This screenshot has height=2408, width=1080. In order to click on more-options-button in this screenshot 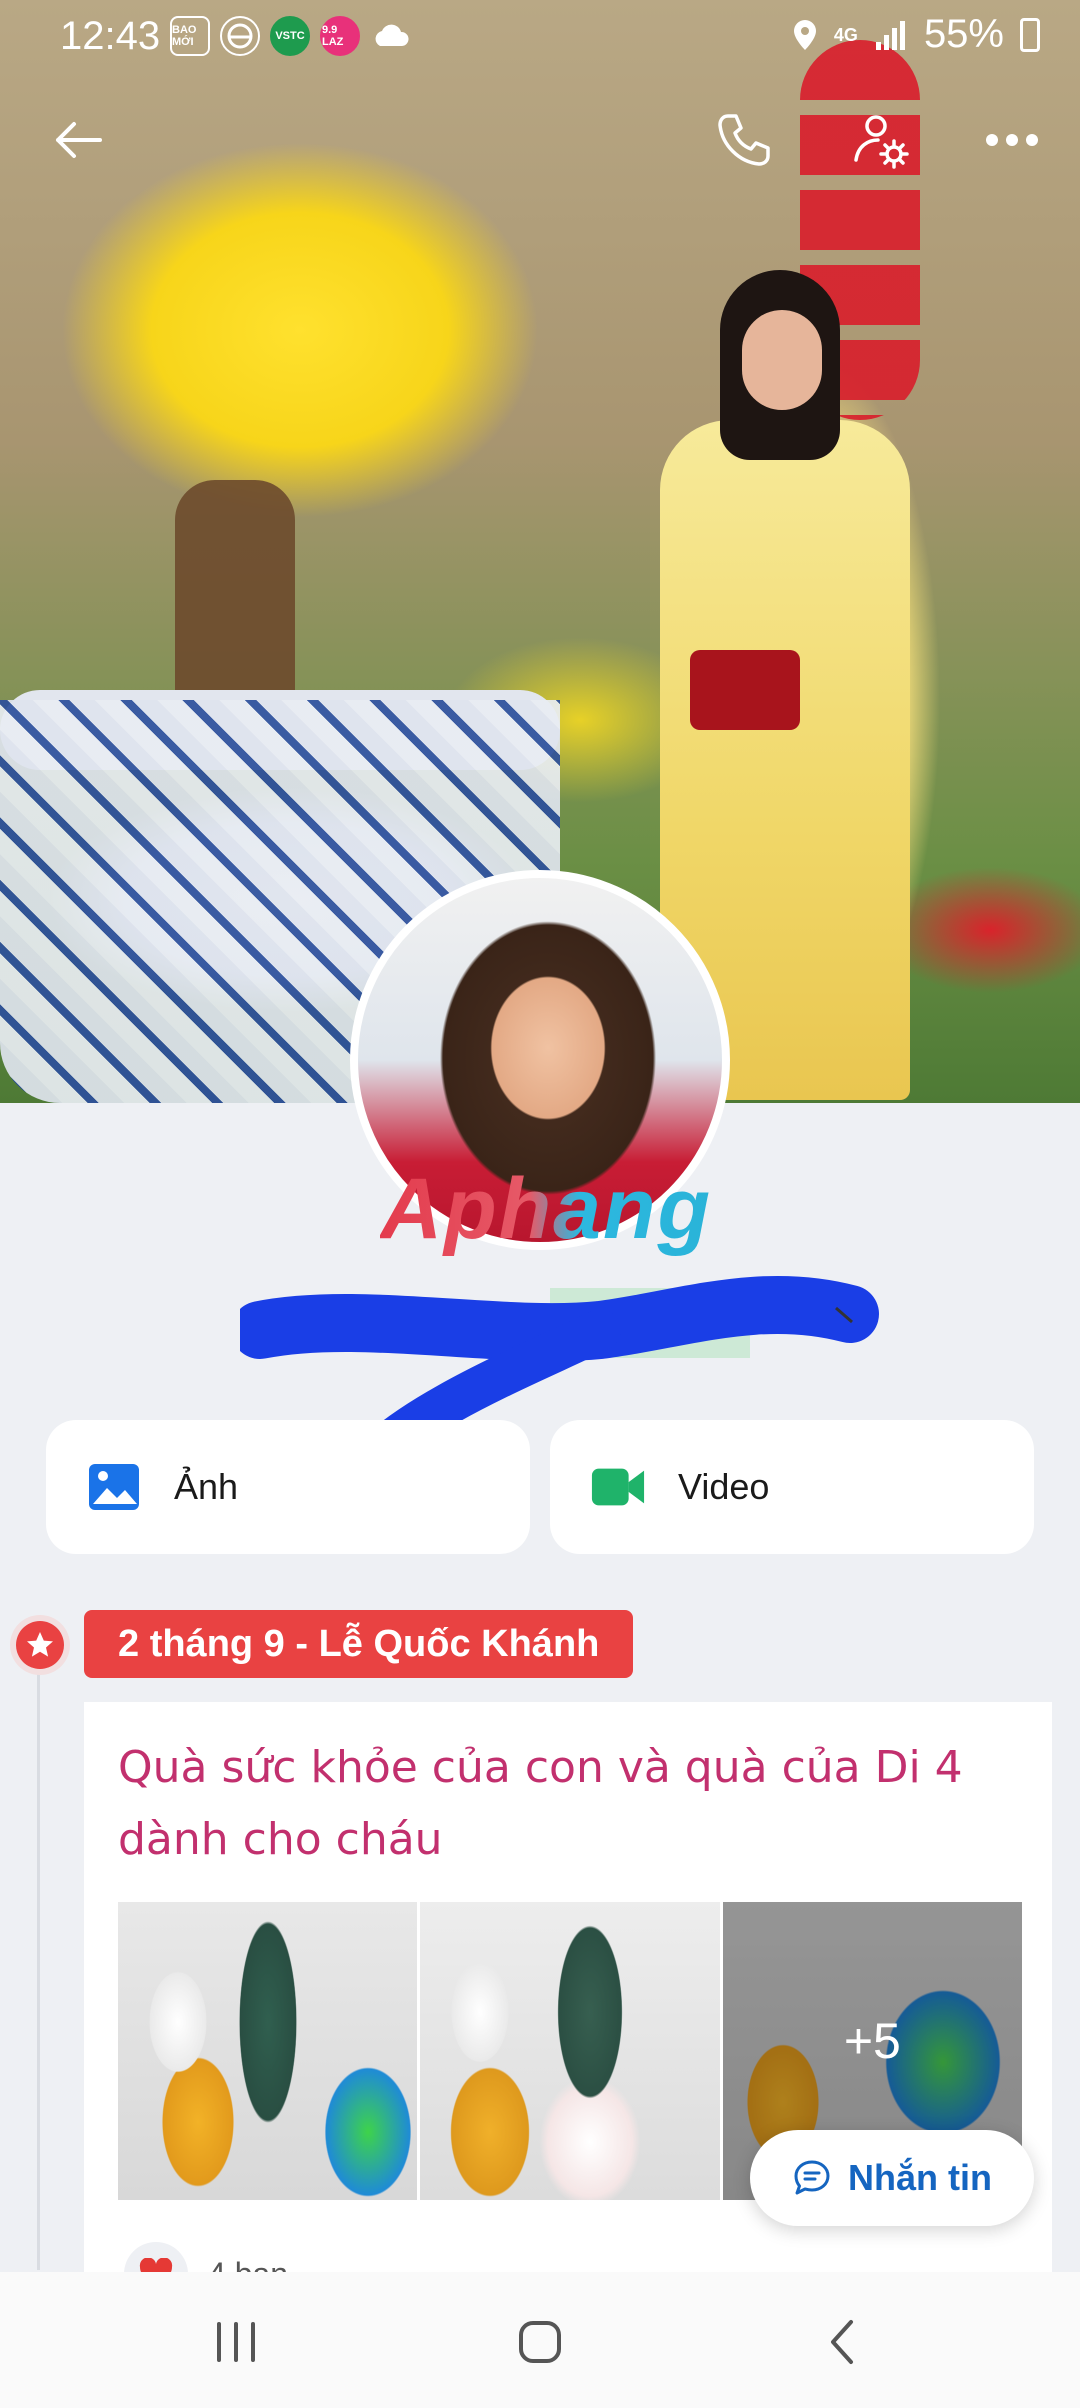, I will do `click(1012, 140)`.